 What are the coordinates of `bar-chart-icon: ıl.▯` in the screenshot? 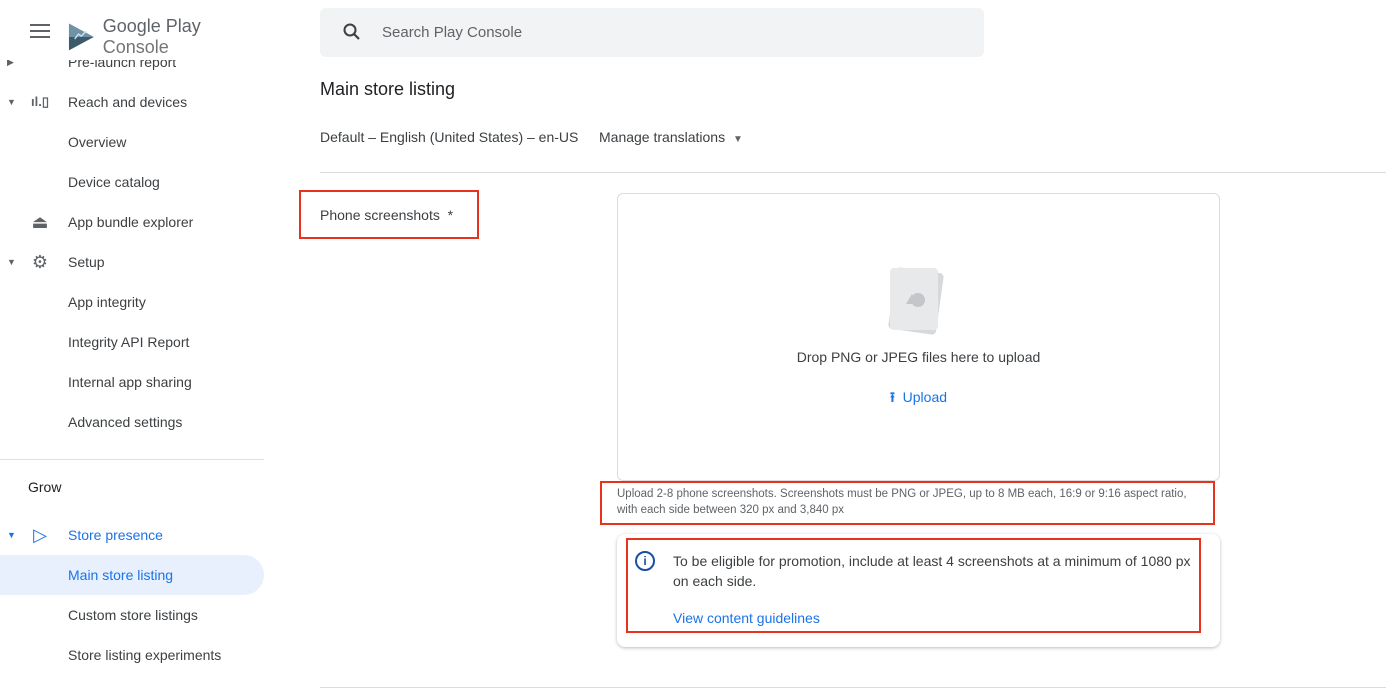 It's located at (40, 101).